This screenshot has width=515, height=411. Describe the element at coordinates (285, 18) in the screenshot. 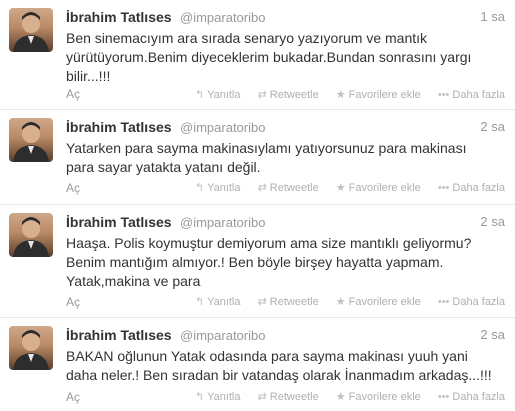

I see `tweet-header: İbrahim Tatlıses @imparatoribo 1 sa` at that location.